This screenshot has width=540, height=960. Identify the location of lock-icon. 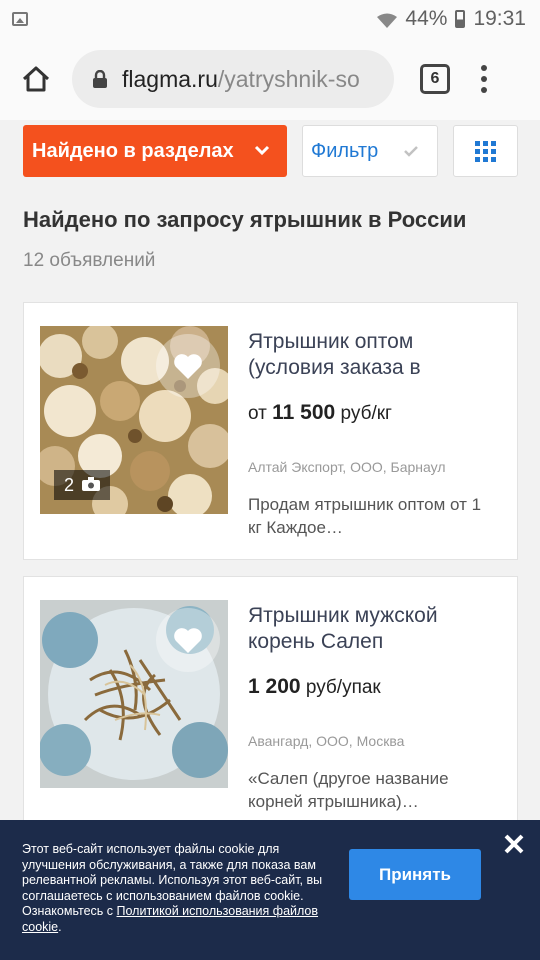
(100, 78).